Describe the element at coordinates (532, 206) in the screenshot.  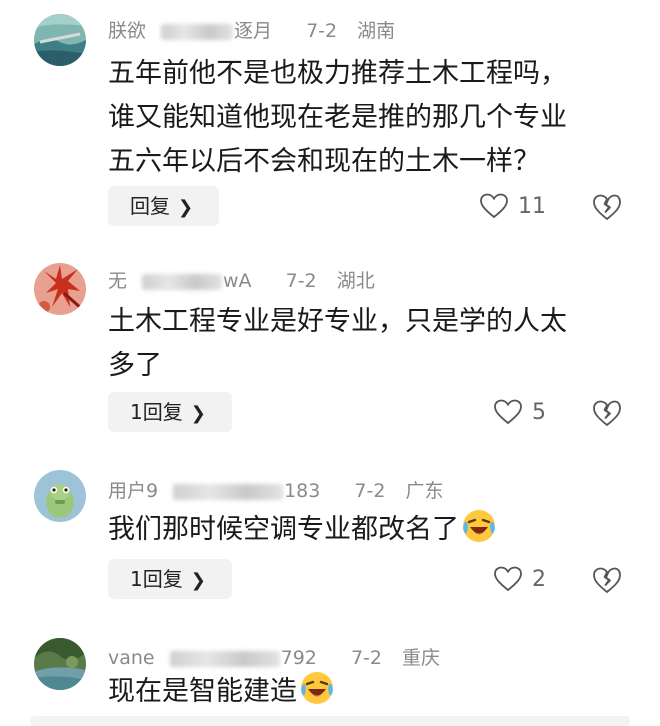
I see `like-count: 11` at that location.